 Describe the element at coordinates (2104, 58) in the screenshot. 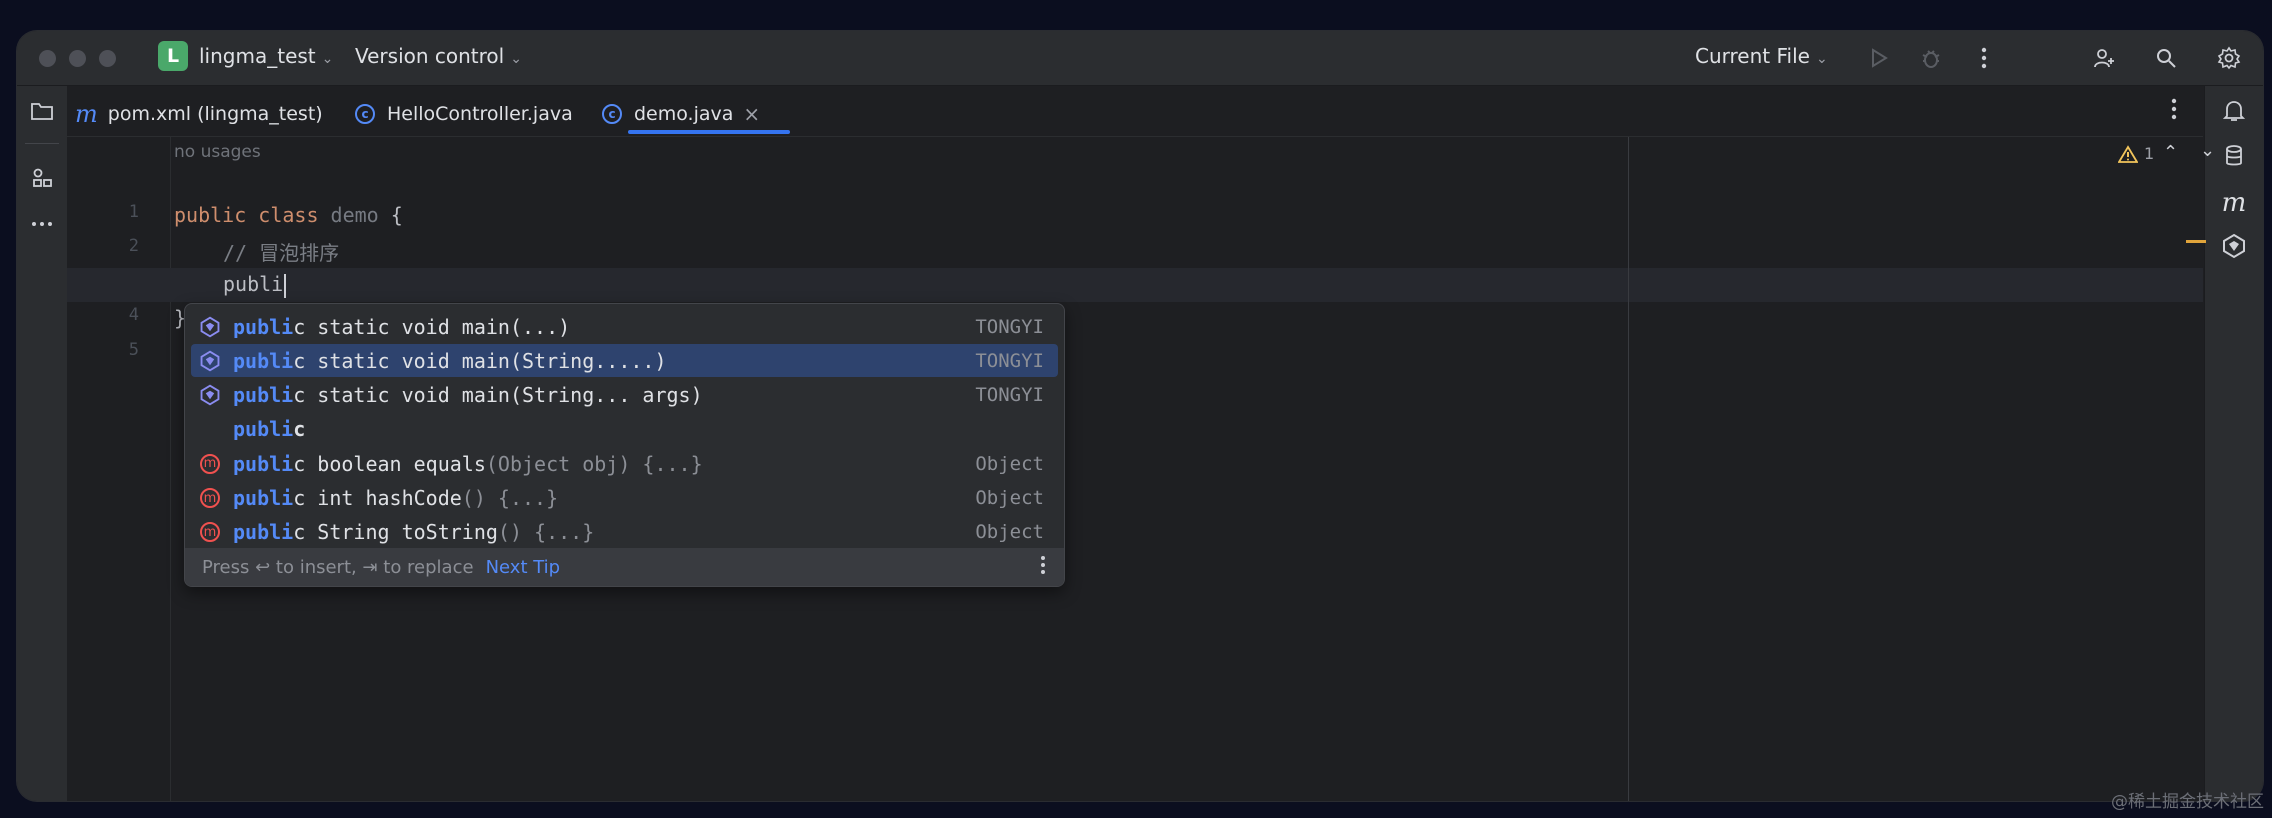

I see `add-user-button` at that location.